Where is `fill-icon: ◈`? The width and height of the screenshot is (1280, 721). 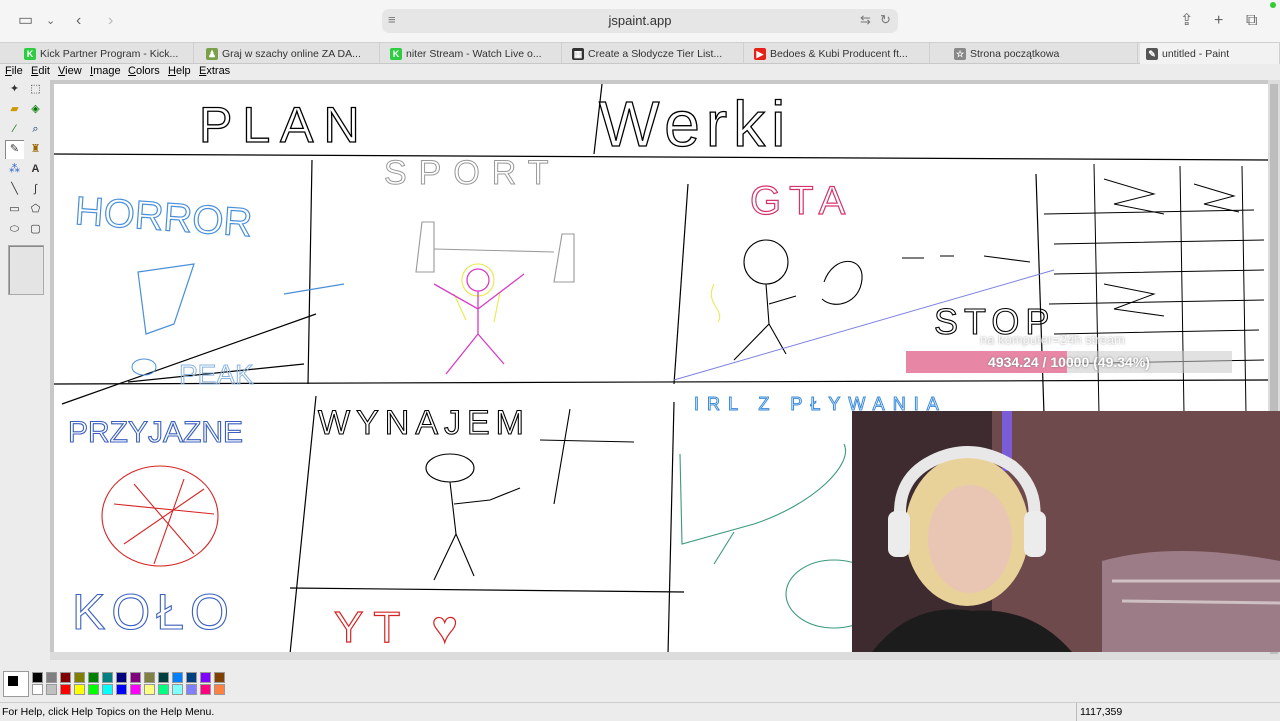 fill-icon: ◈ is located at coordinates (35, 109).